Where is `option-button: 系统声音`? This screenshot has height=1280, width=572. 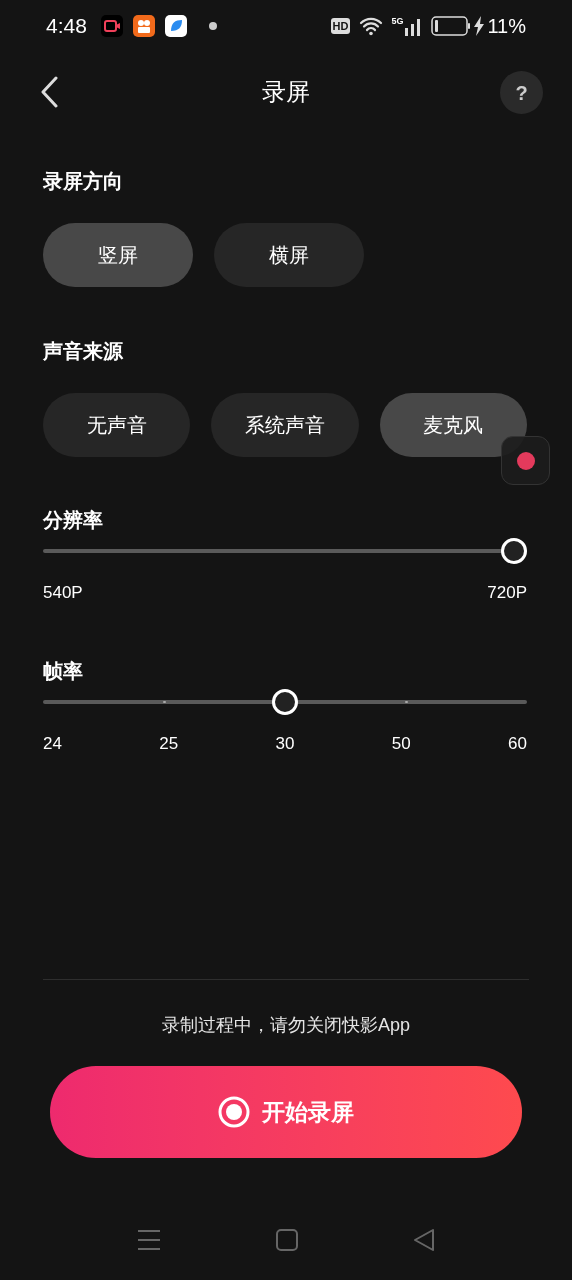 option-button: 系统声音 is located at coordinates (285, 425).